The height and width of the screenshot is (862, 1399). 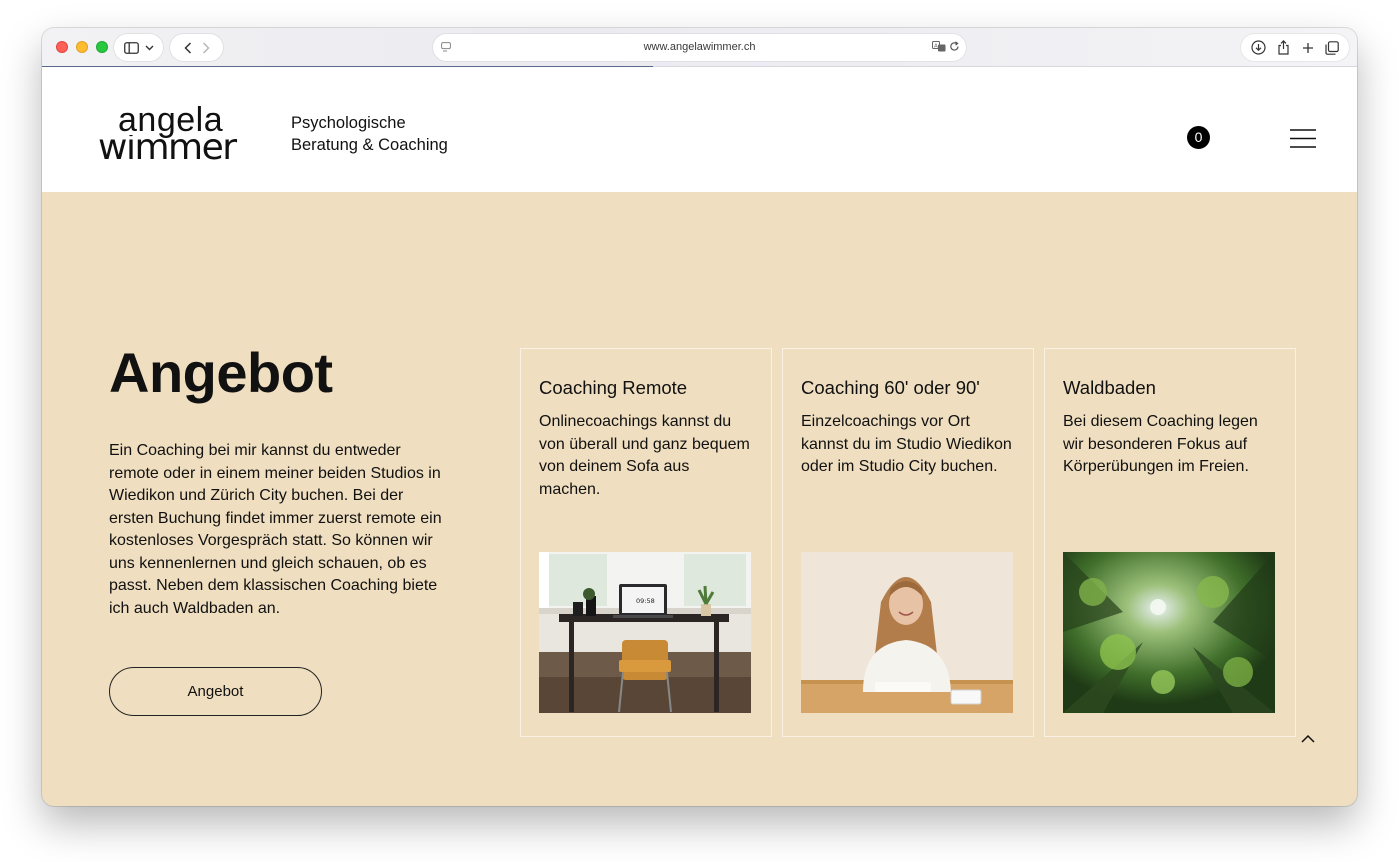 I want to click on card-title: Waldbaden, so click(x=1109, y=387).